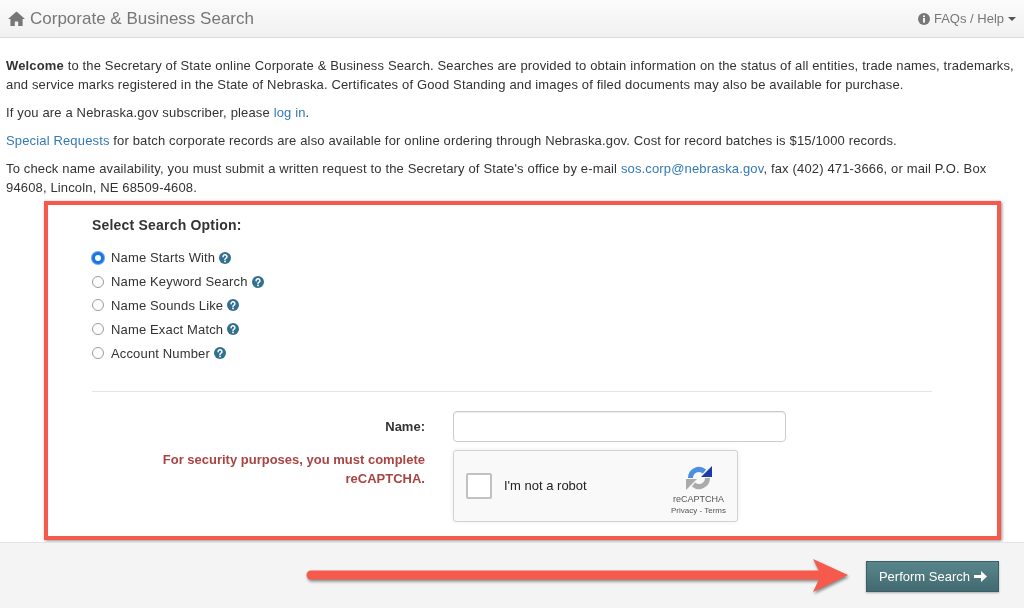 The height and width of the screenshot is (608, 1024). I want to click on name-label: Name:, so click(404, 426).